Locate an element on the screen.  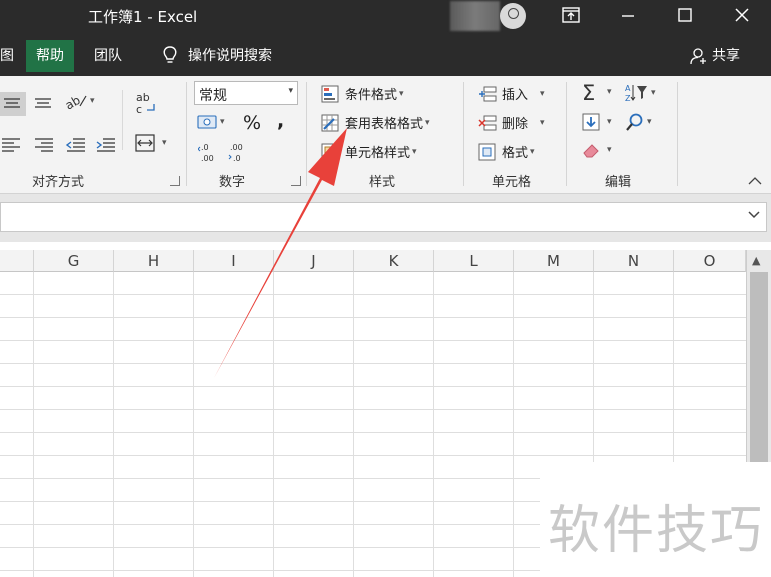
percent-style-button: % is located at coordinates (252, 123).